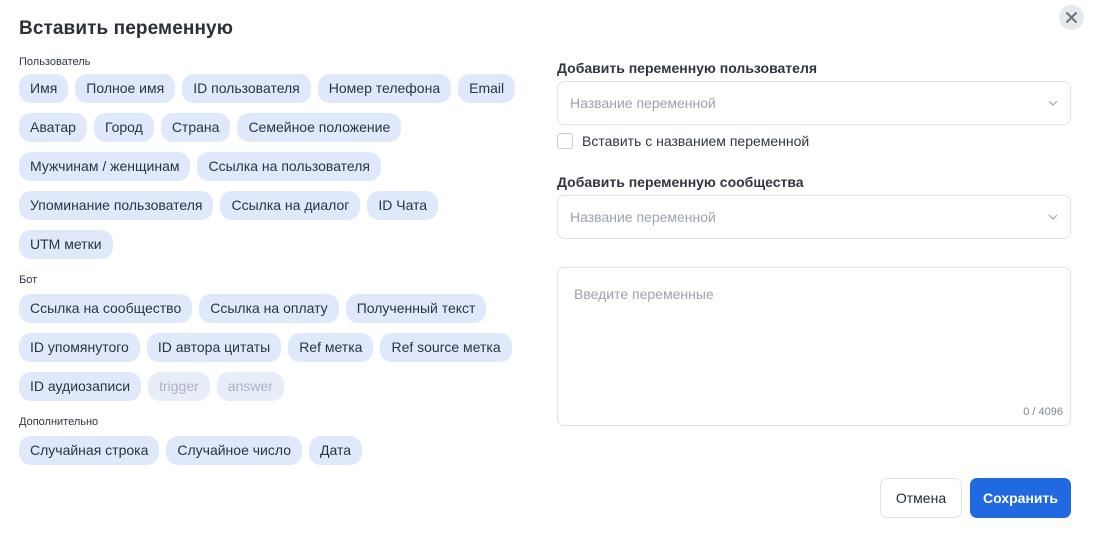 This screenshot has width=1093, height=537. What do you see at coordinates (814, 103) in the screenshot?
I see `user-variable-select: Название переменной` at bounding box center [814, 103].